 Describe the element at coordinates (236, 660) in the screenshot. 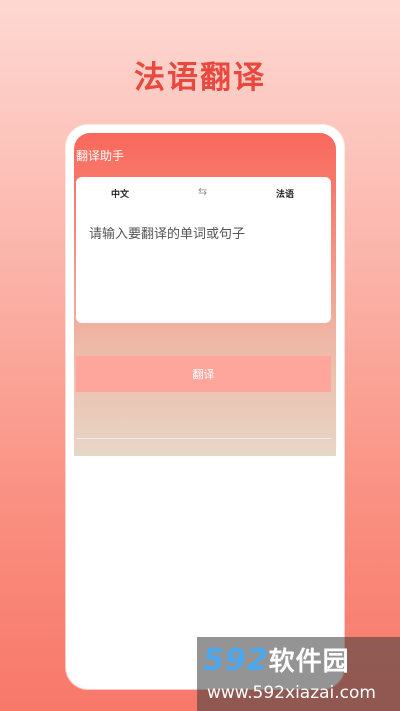

I see `watermark-brand-number: 592` at that location.